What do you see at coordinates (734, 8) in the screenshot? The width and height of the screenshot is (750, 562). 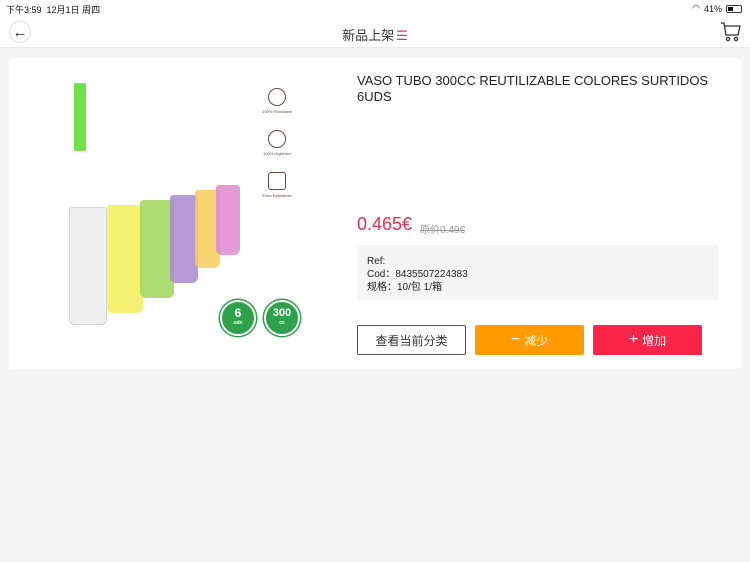 I see `battery-icon` at bounding box center [734, 8].